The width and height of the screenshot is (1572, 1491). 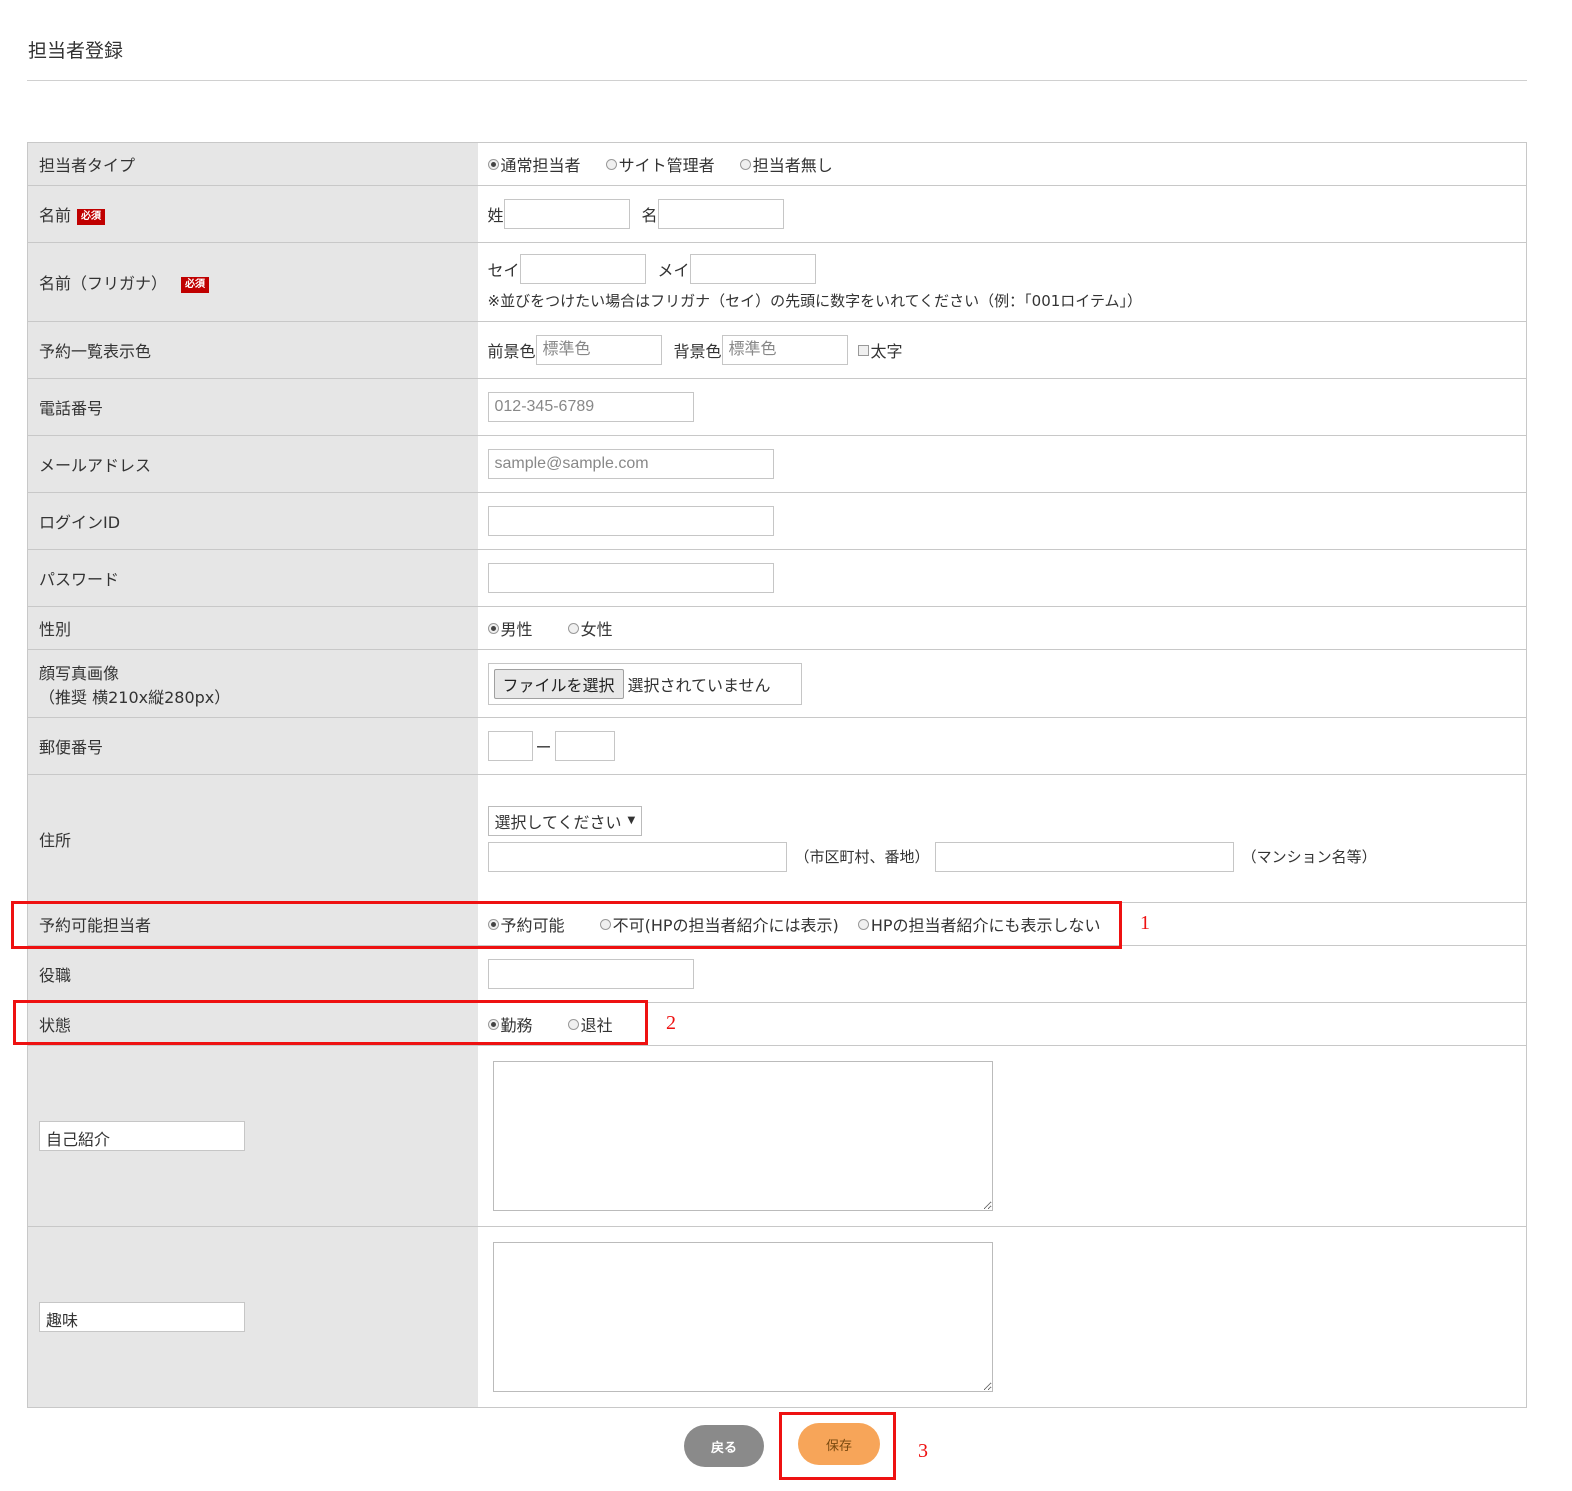 I want to click on row-staff-type: 担当者タイプ 通常担当者 サイト管理者 担当者無し, so click(x=777, y=164).